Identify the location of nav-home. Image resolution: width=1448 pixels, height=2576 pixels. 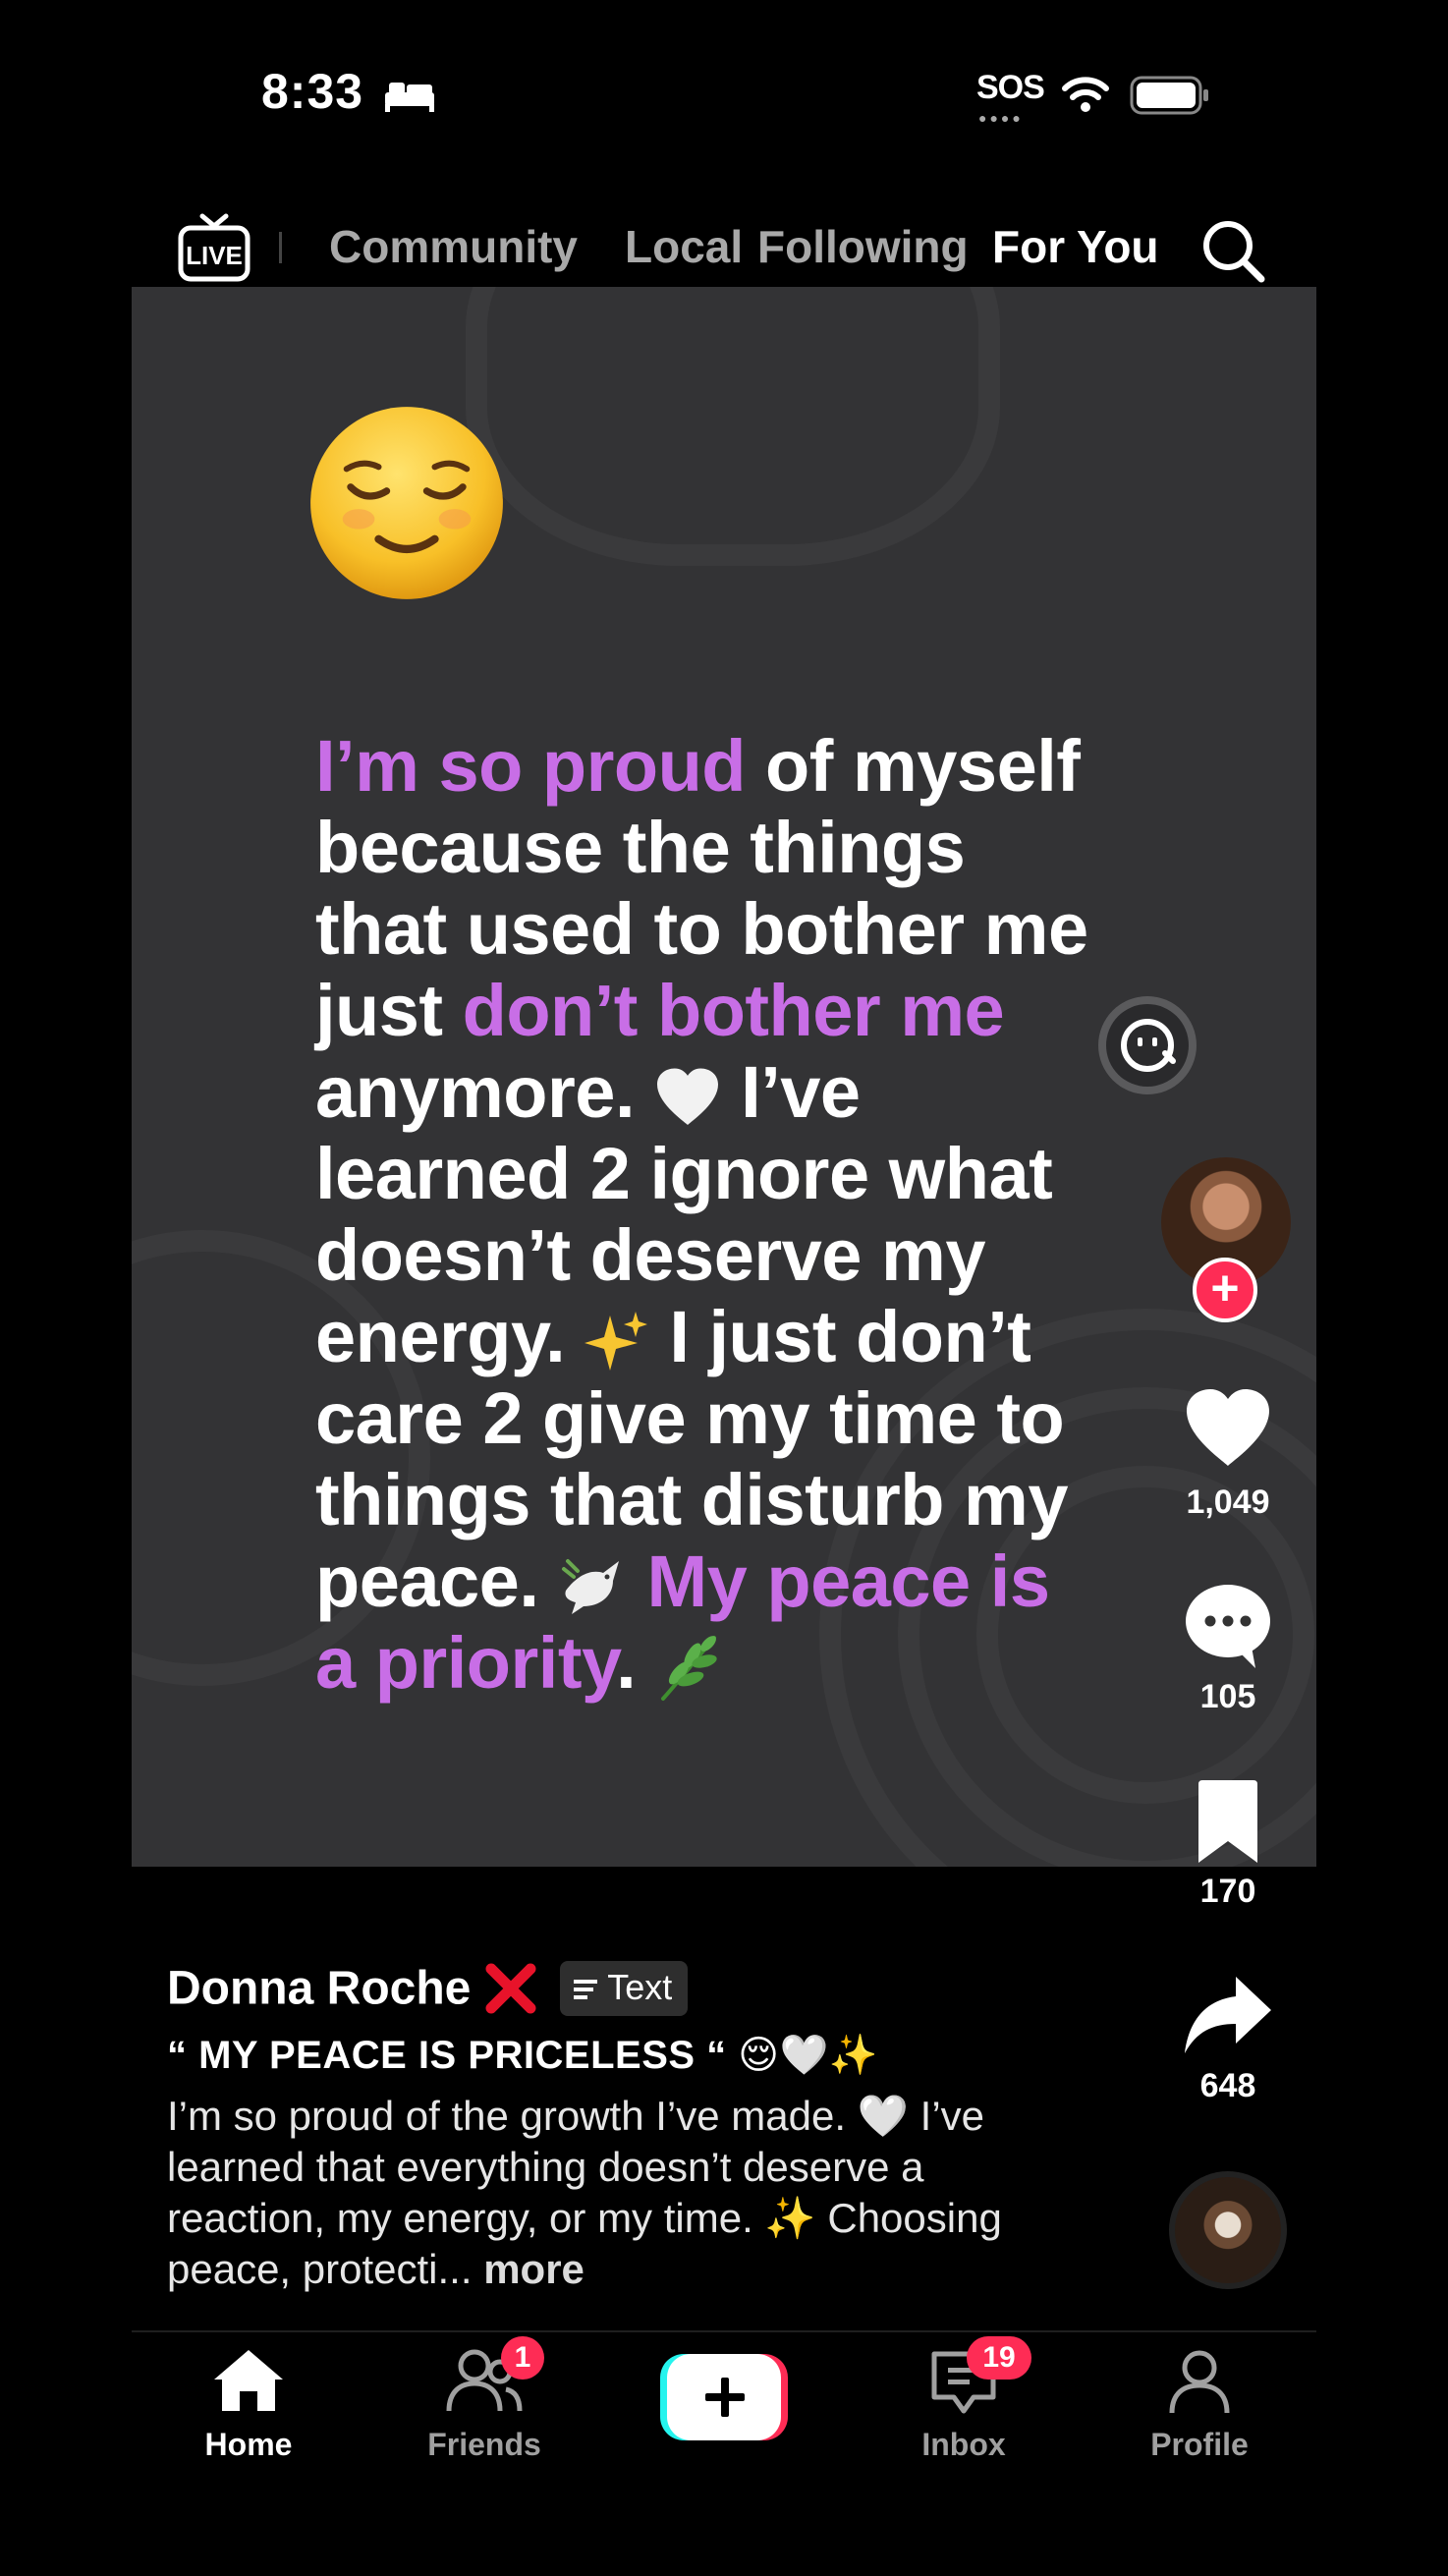
(248, 2383).